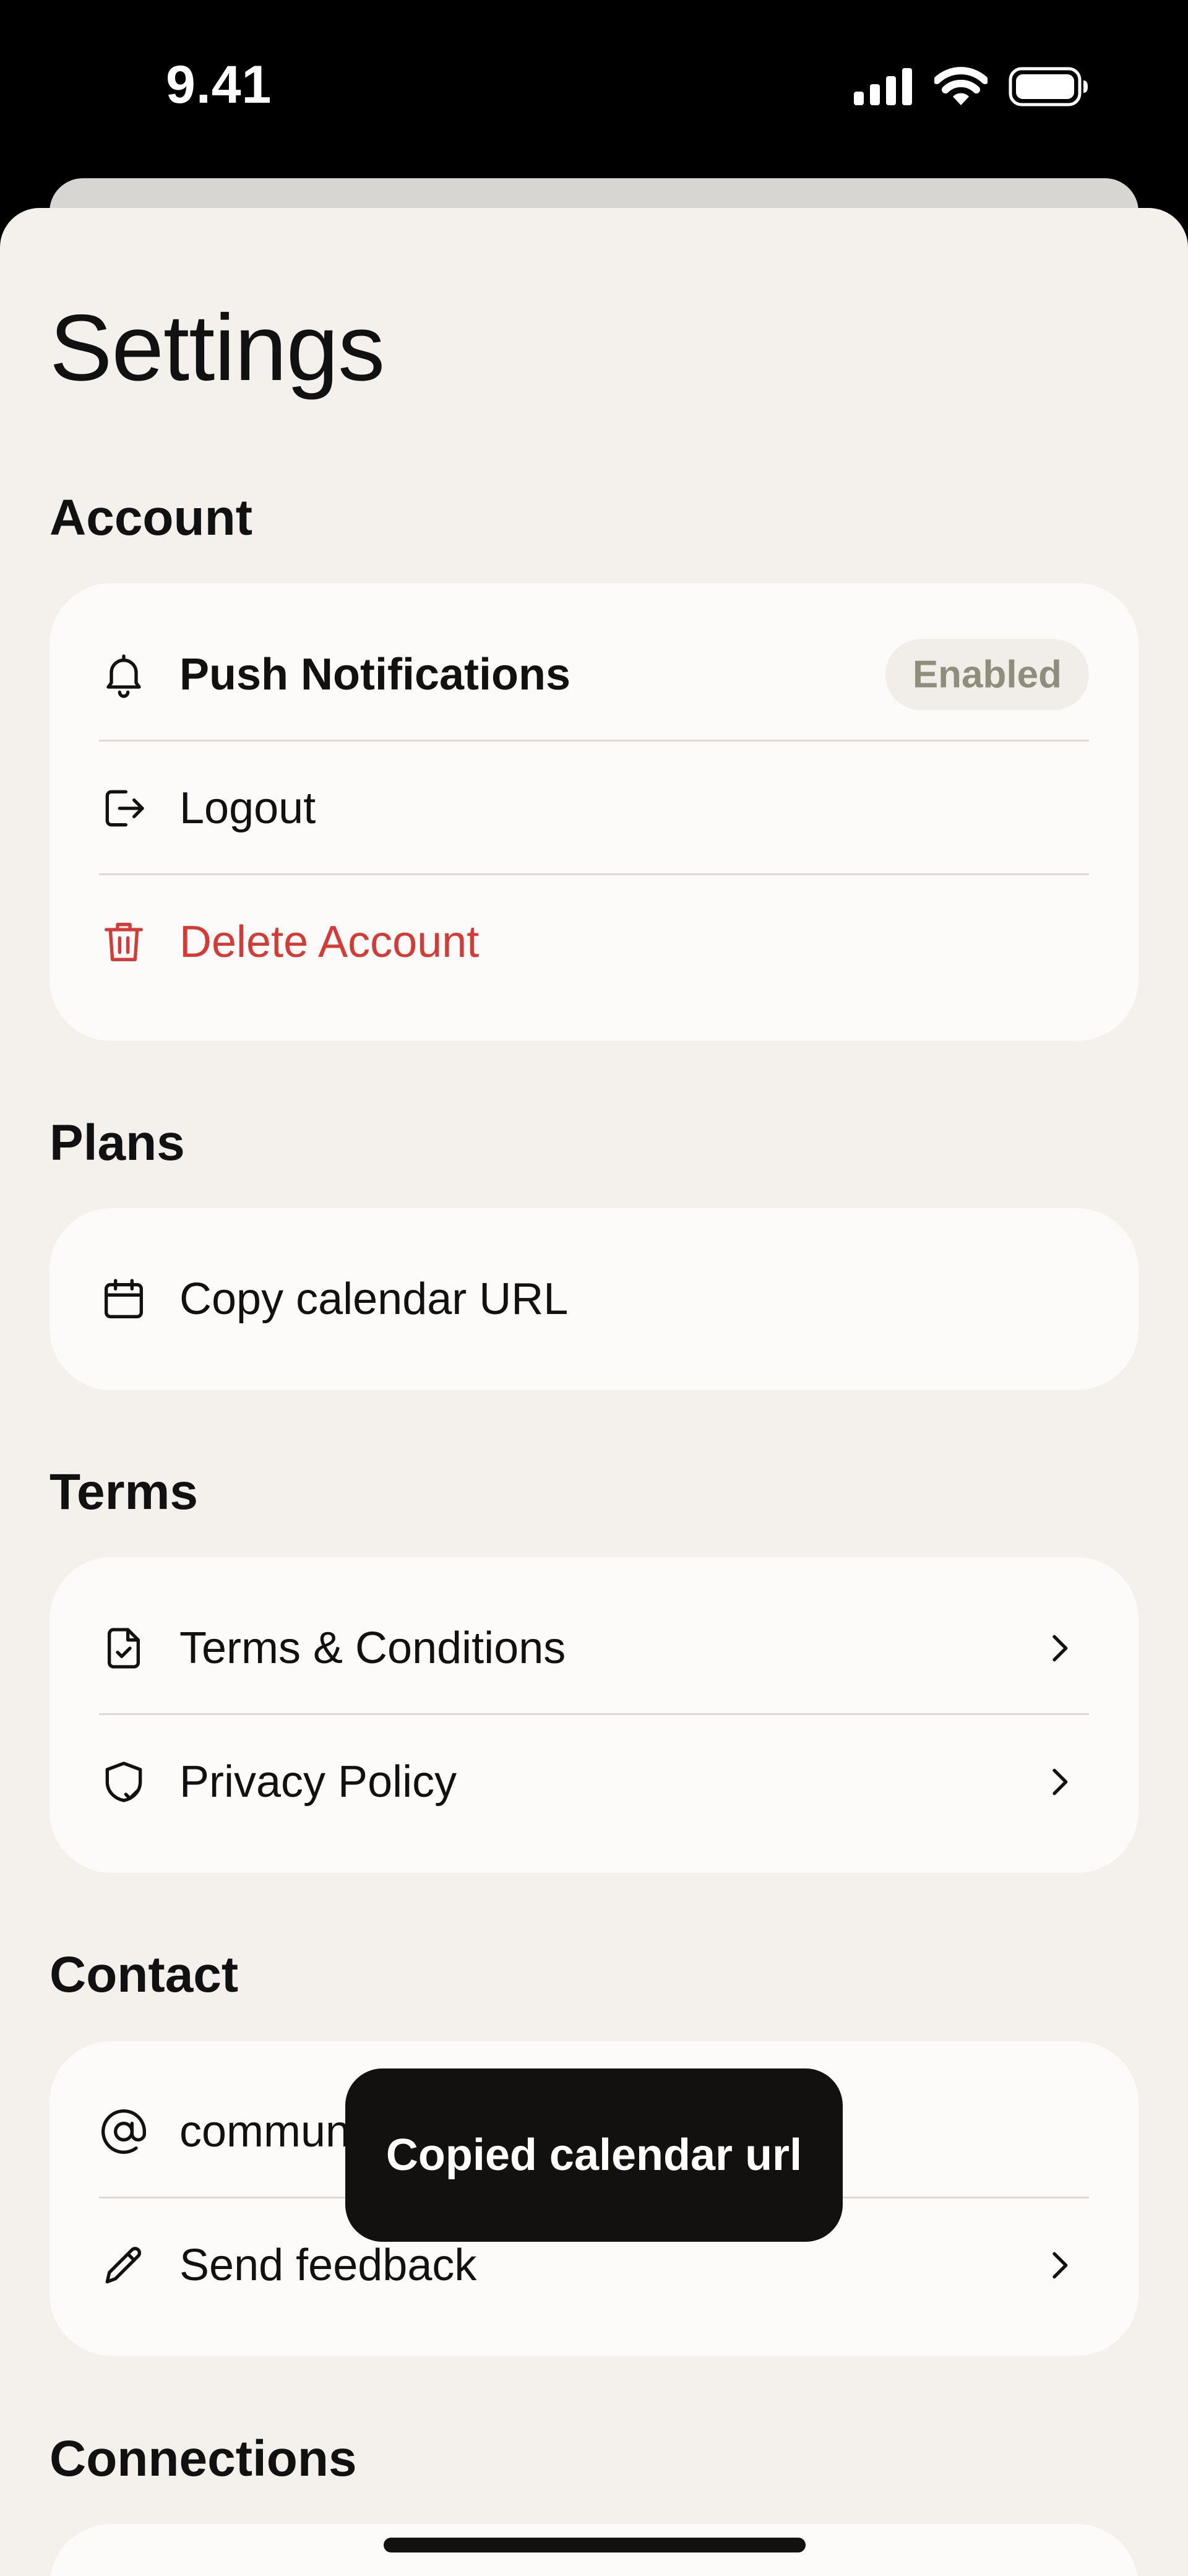 This screenshot has width=1188, height=2576. Describe the element at coordinates (594, 1782) in the screenshot. I see `privacy-policy-row: Privacy Policy` at that location.